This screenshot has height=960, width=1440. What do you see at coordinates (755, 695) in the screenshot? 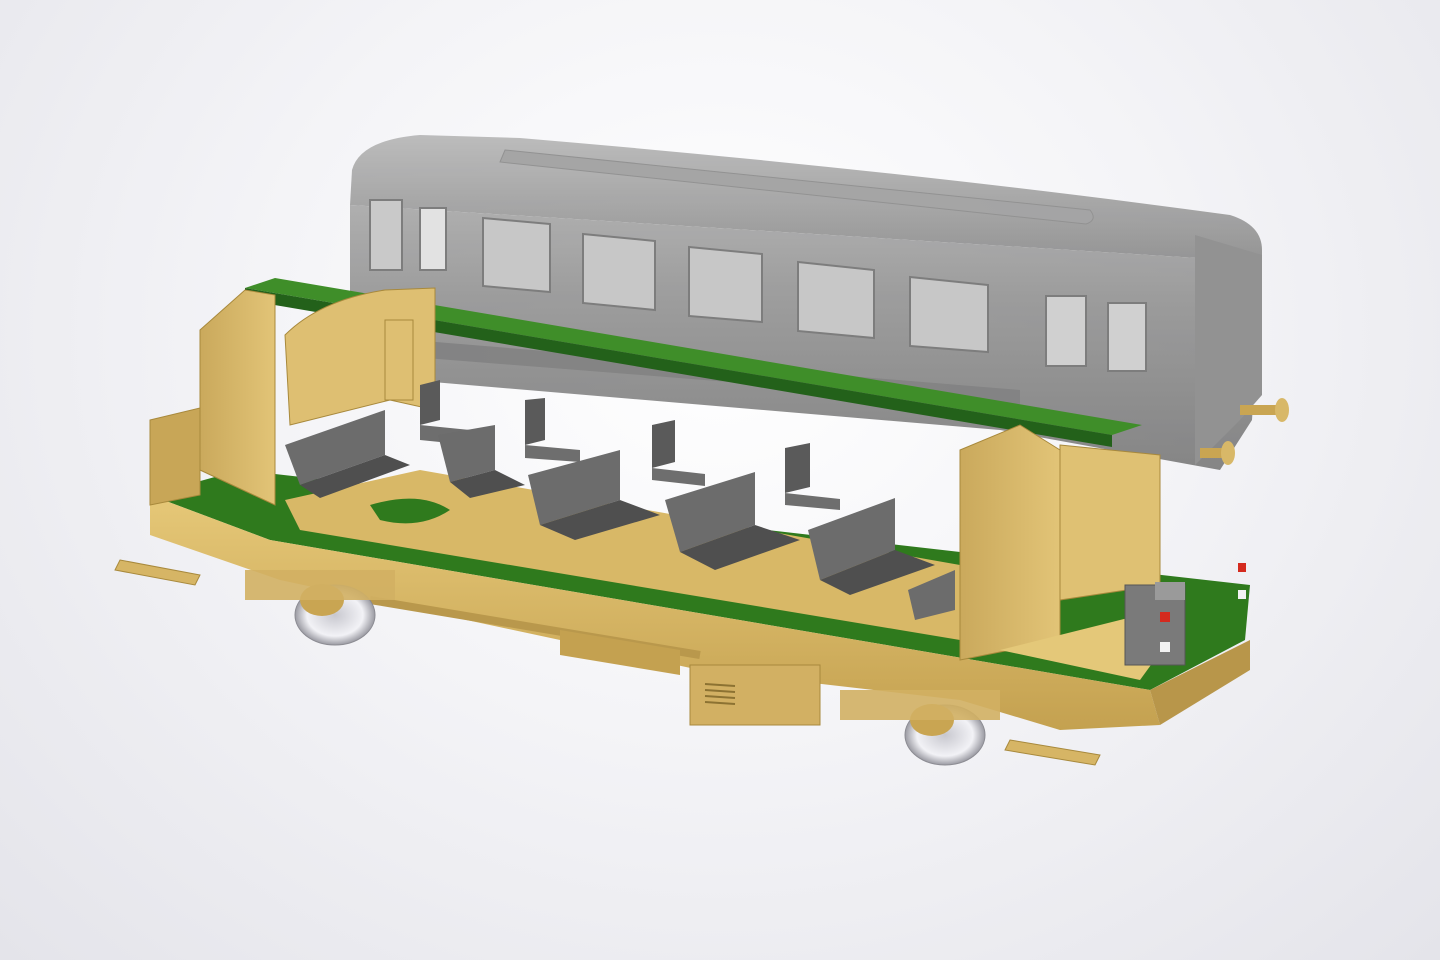
I see `battery-box` at bounding box center [755, 695].